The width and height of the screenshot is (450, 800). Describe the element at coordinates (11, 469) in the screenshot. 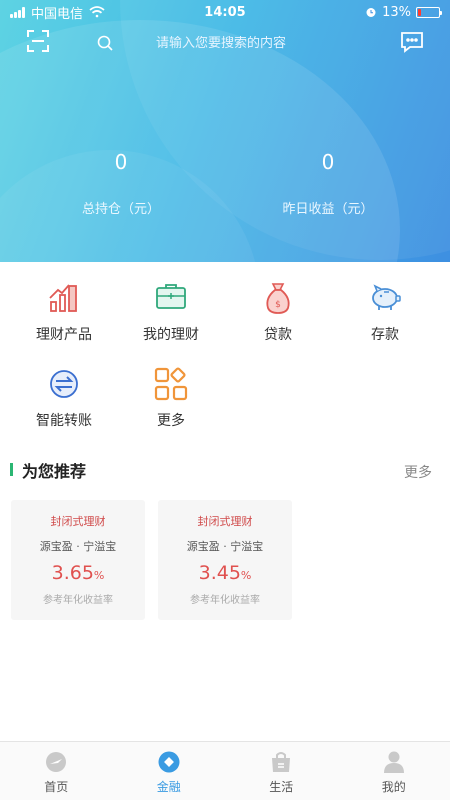

I see `section-accent-bar` at that location.